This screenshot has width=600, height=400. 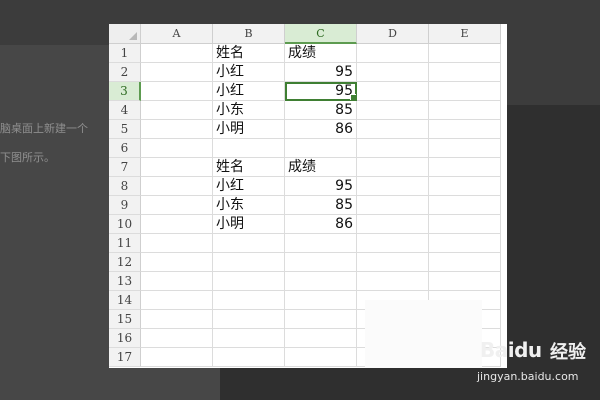 What do you see at coordinates (249, 281) in the screenshot?
I see `cell-b13` at bounding box center [249, 281].